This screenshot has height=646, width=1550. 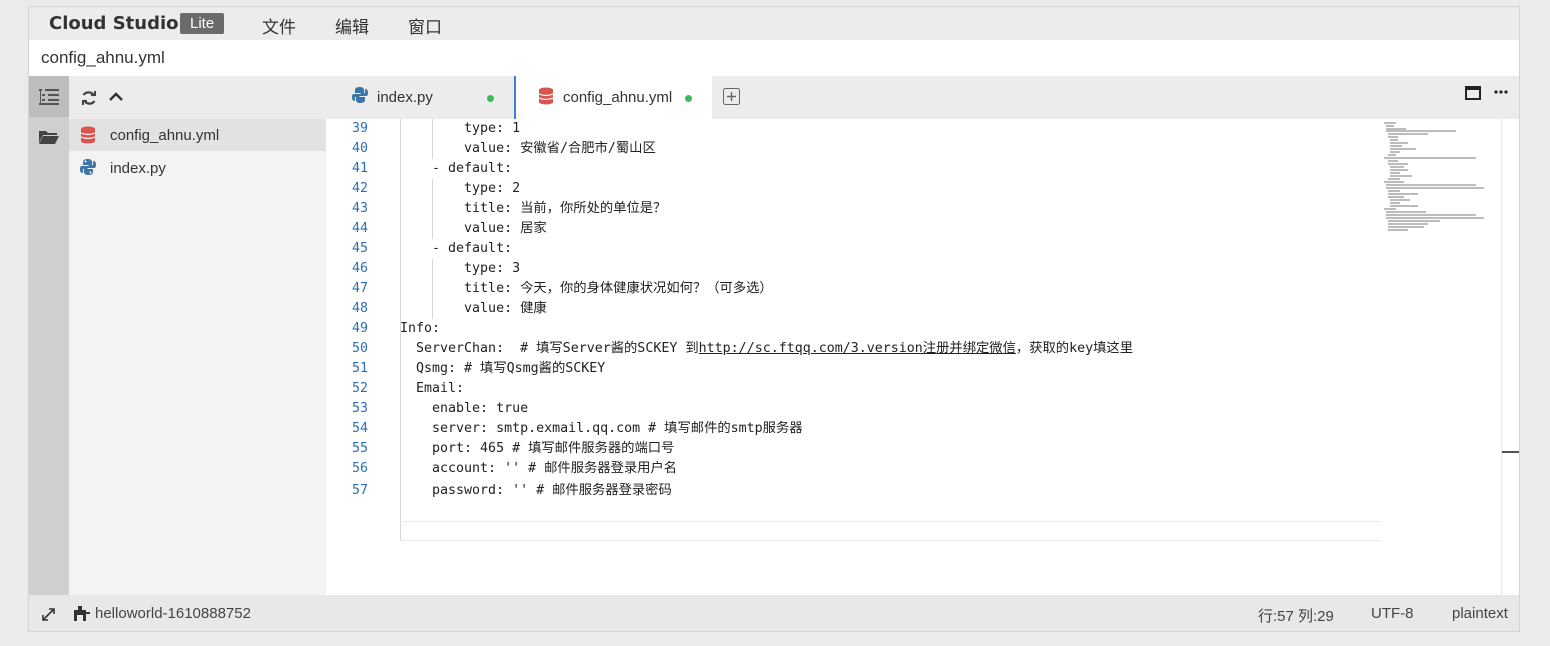 What do you see at coordinates (359, 448) in the screenshot?
I see `line-number: 55` at bounding box center [359, 448].